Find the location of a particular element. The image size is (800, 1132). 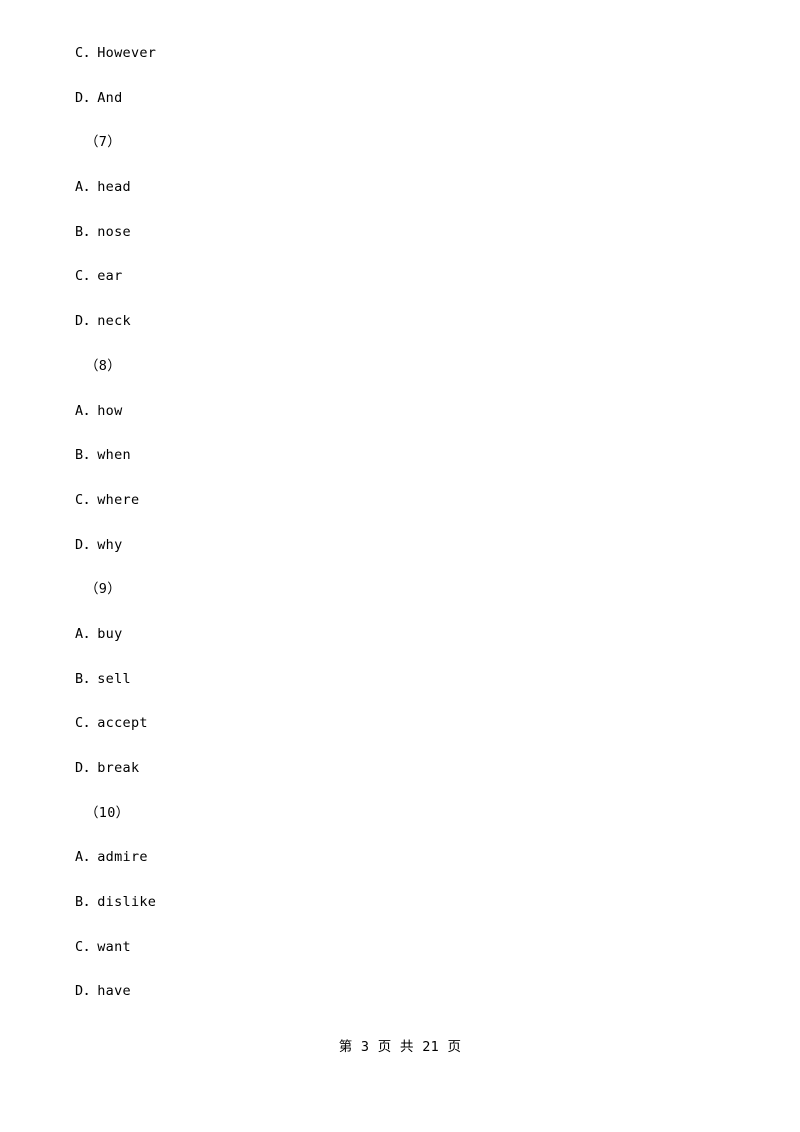

option-line: B．when is located at coordinates (103, 455).